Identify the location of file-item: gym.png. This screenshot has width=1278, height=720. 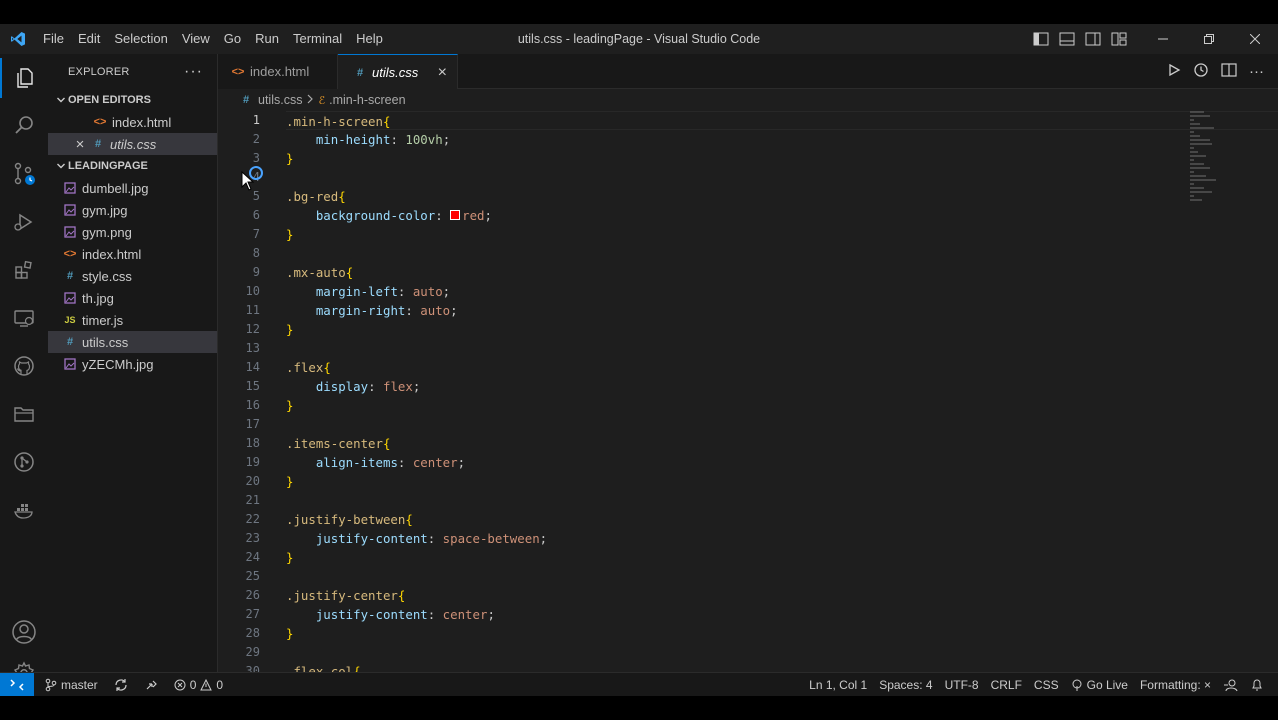
(132, 232).